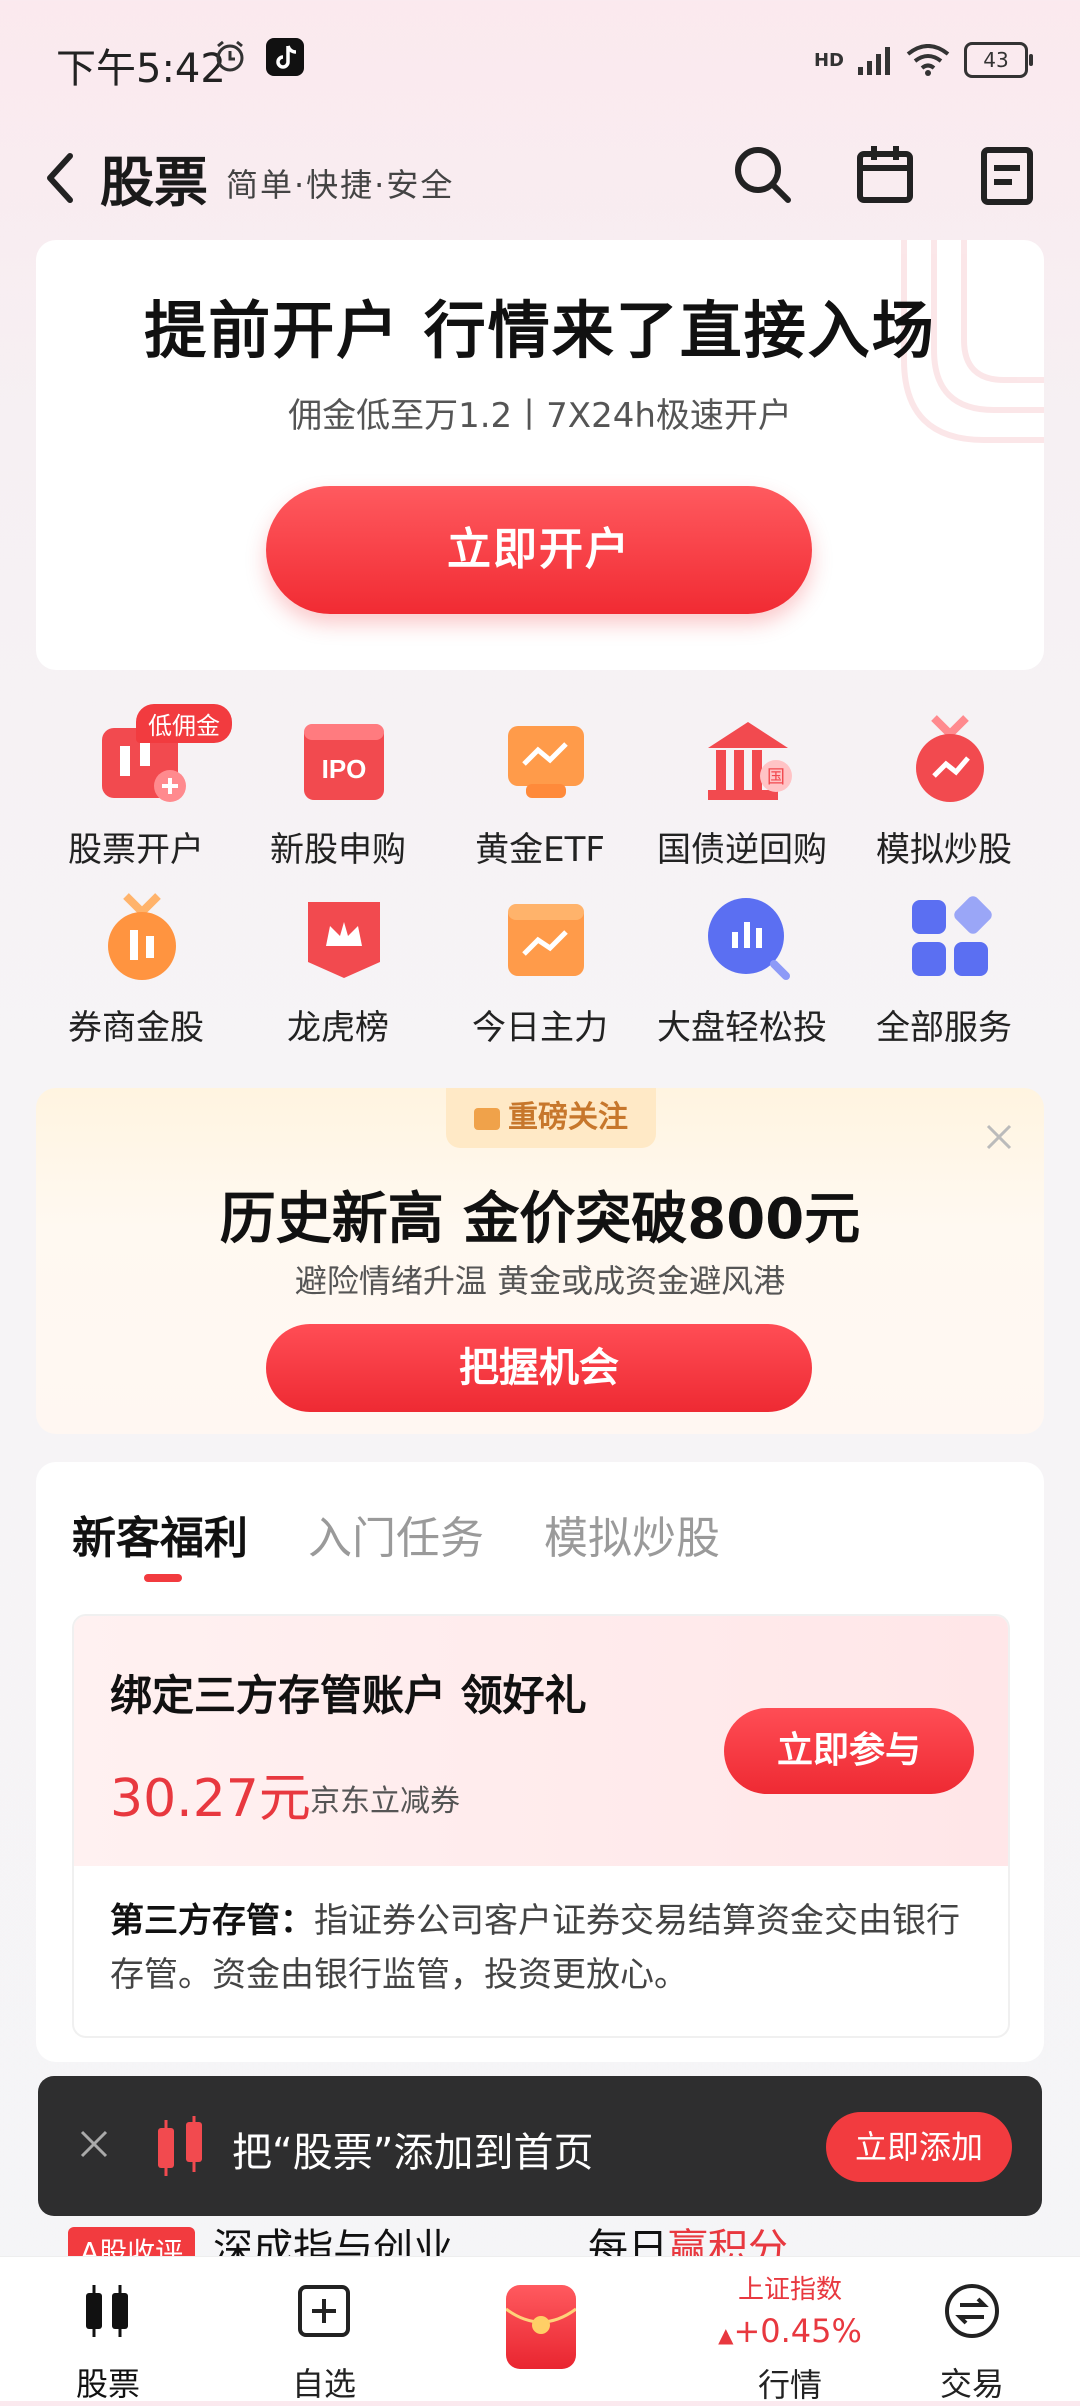  What do you see at coordinates (540, 330) in the screenshot?
I see `open-account-title: 提前开户 行情来了直接入场` at bounding box center [540, 330].